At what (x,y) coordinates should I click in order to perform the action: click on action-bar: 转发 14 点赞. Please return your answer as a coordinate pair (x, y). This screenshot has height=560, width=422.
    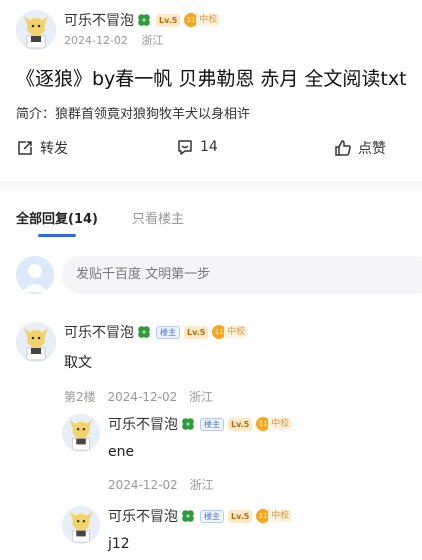
    Looking at the image, I should click on (211, 151).